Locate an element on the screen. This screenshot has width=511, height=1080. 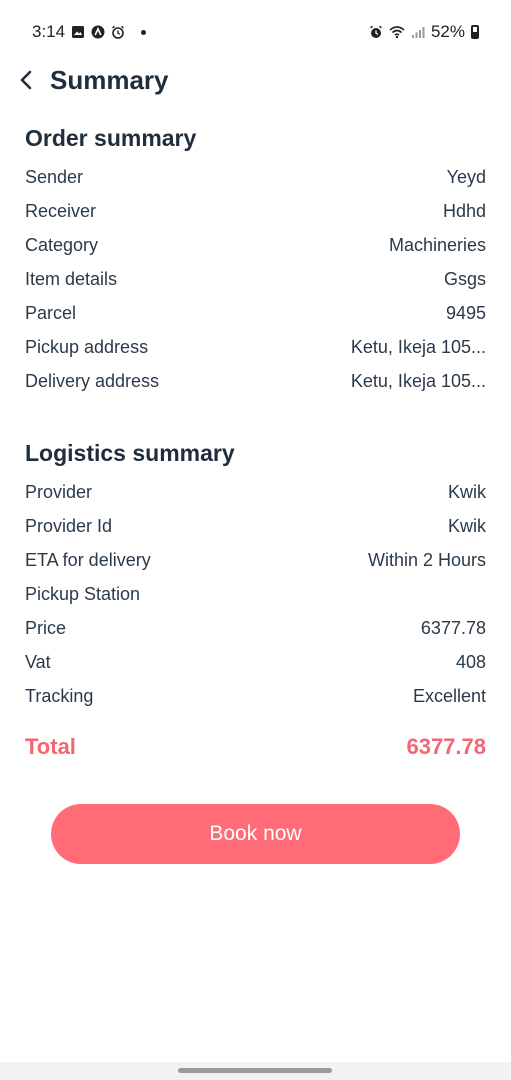
home-handle is located at coordinates (255, 1070).